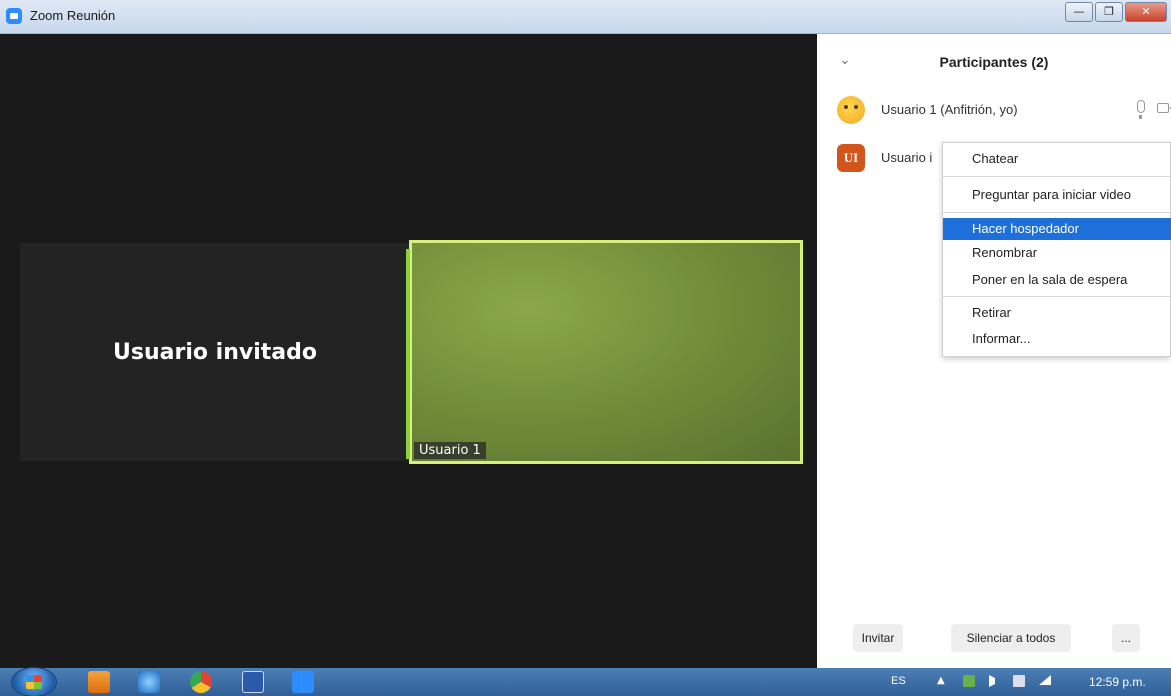 The height and width of the screenshot is (696, 1171). What do you see at coordinates (14, 16) in the screenshot?
I see `zoom-app-icon` at bounding box center [14, 16].